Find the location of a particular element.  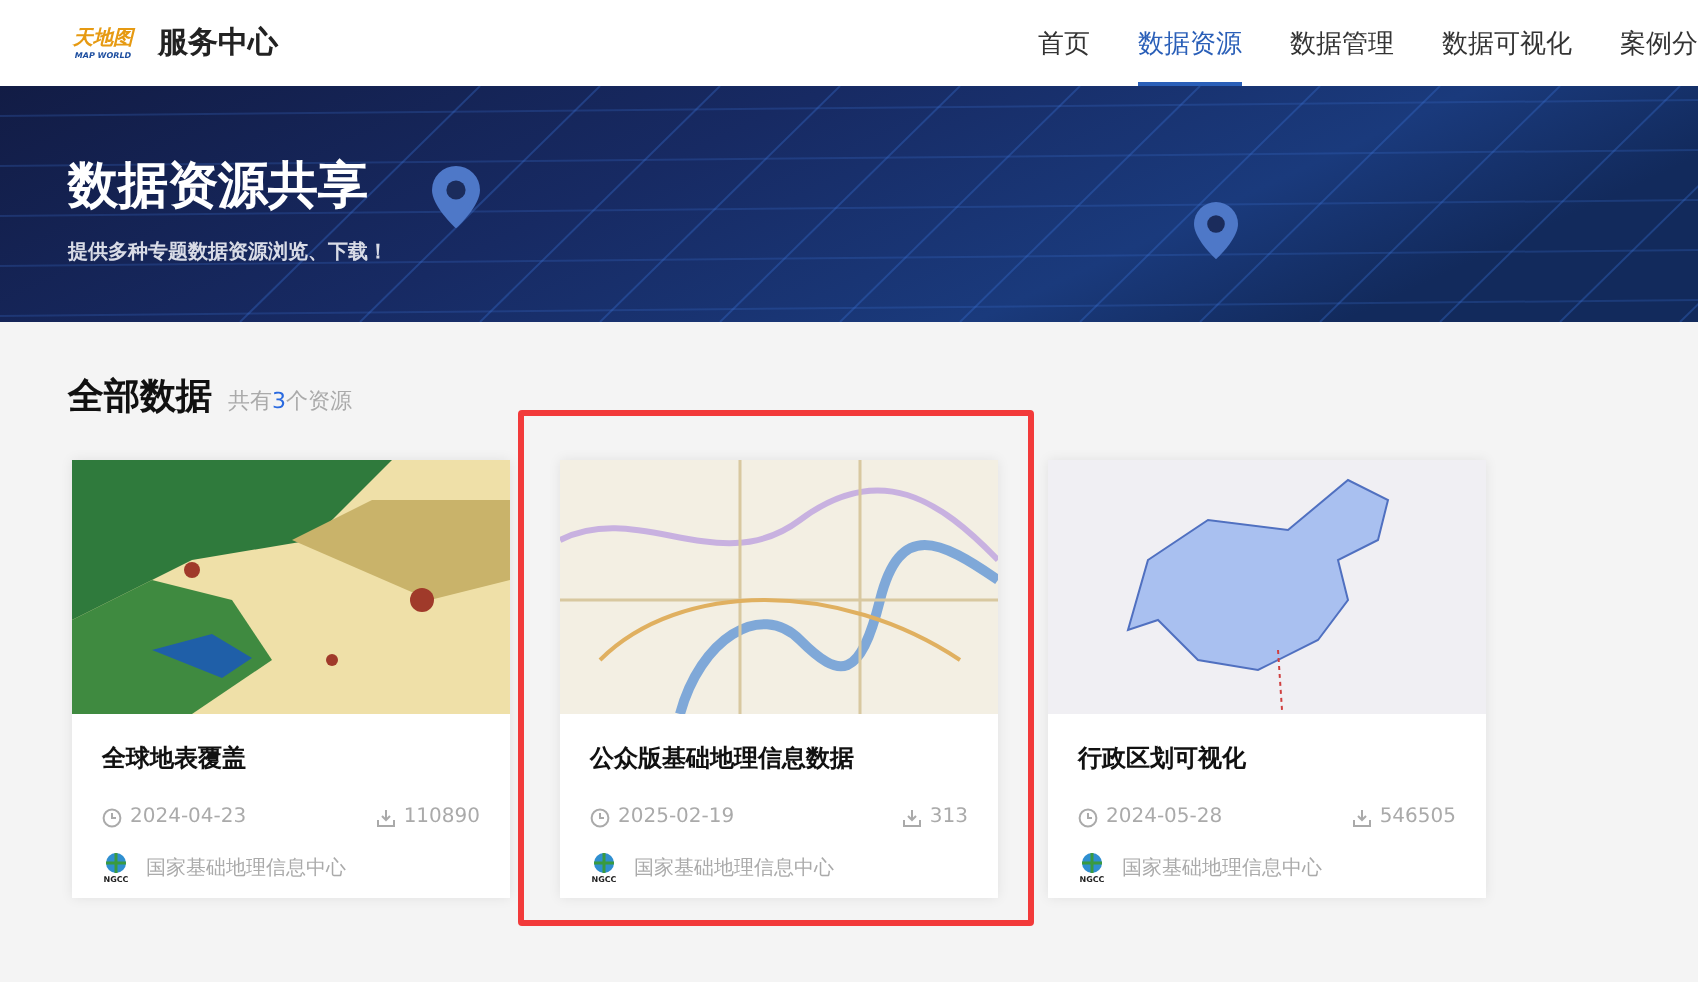

nav-tab: 数据管理 is located at coordinates (1342, 43).